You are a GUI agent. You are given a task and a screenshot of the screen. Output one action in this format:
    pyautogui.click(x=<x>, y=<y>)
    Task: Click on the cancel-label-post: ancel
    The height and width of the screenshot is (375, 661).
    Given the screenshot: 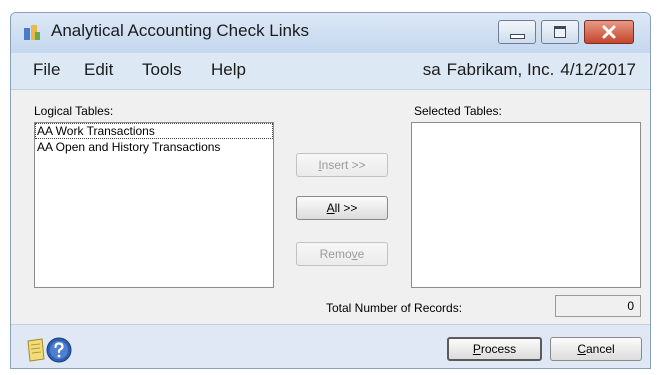 What is the action you would take?
    pyautogui.click(x=600, y=349)
    